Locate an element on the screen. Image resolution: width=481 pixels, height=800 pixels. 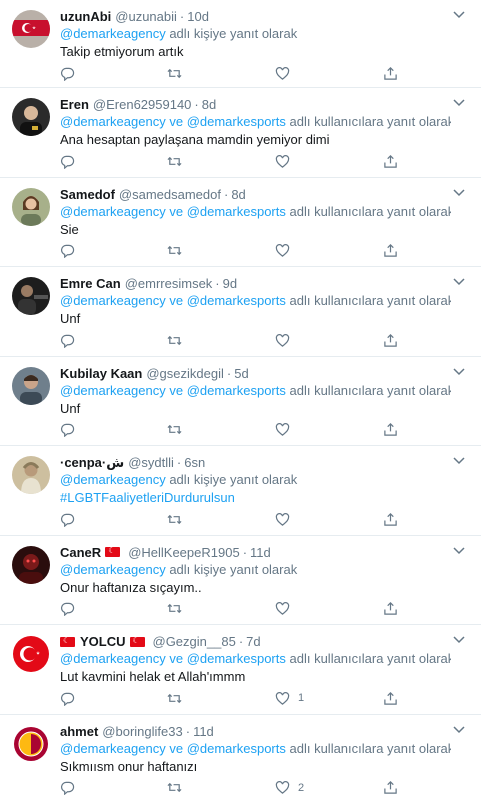
user-handle: @uzunabii is located at coordinates (146, 16).